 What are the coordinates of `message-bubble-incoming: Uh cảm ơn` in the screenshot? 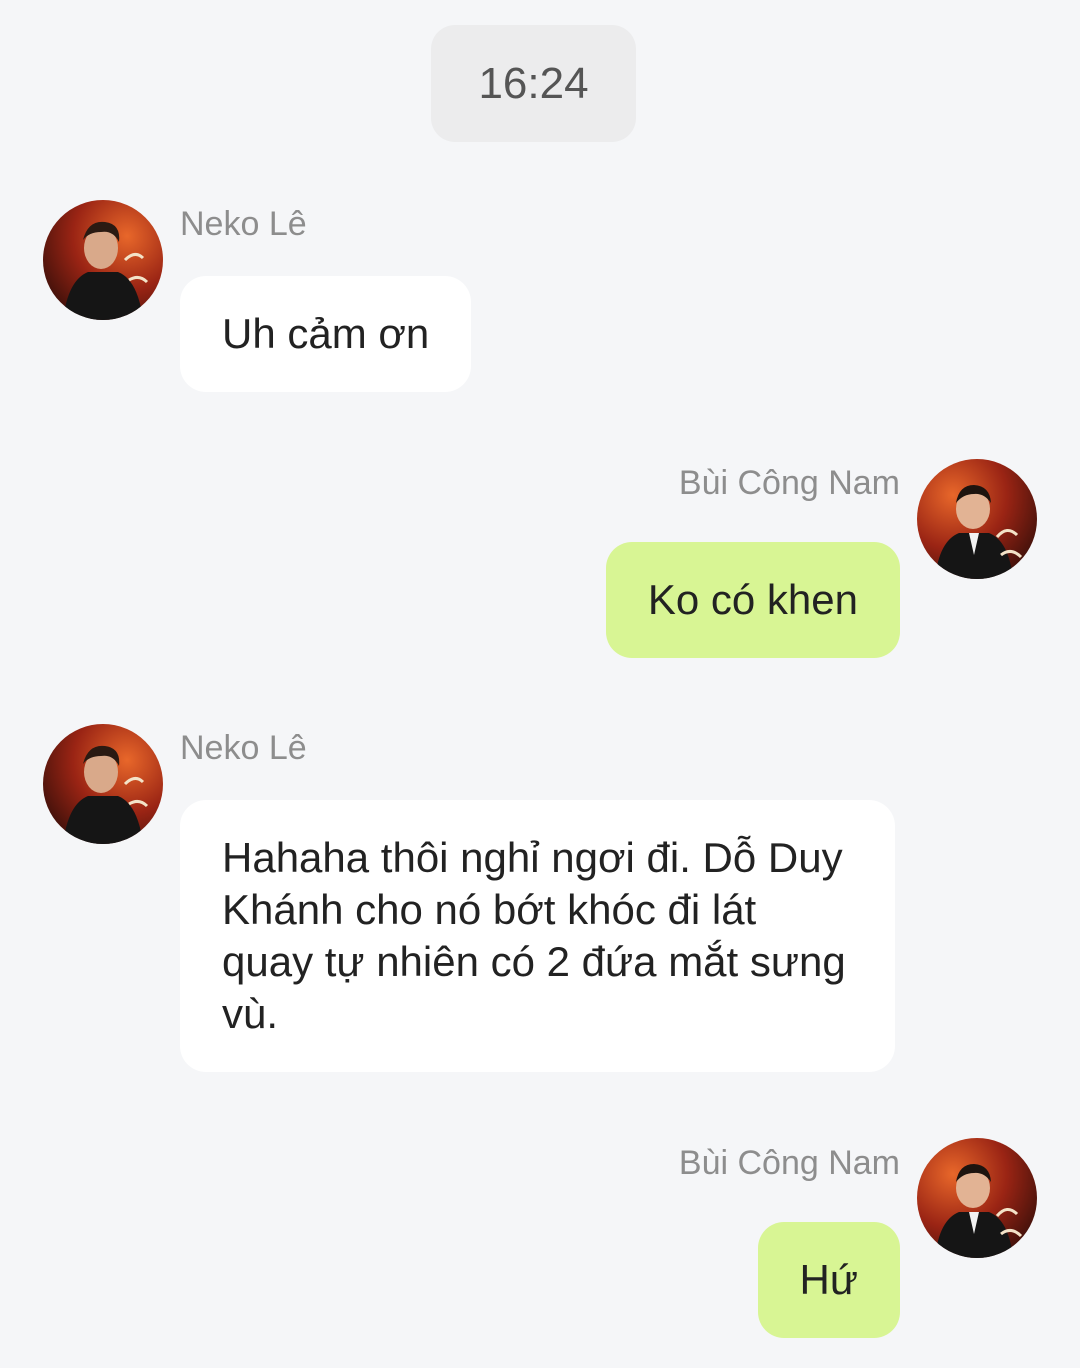 It's located at (326, 334).